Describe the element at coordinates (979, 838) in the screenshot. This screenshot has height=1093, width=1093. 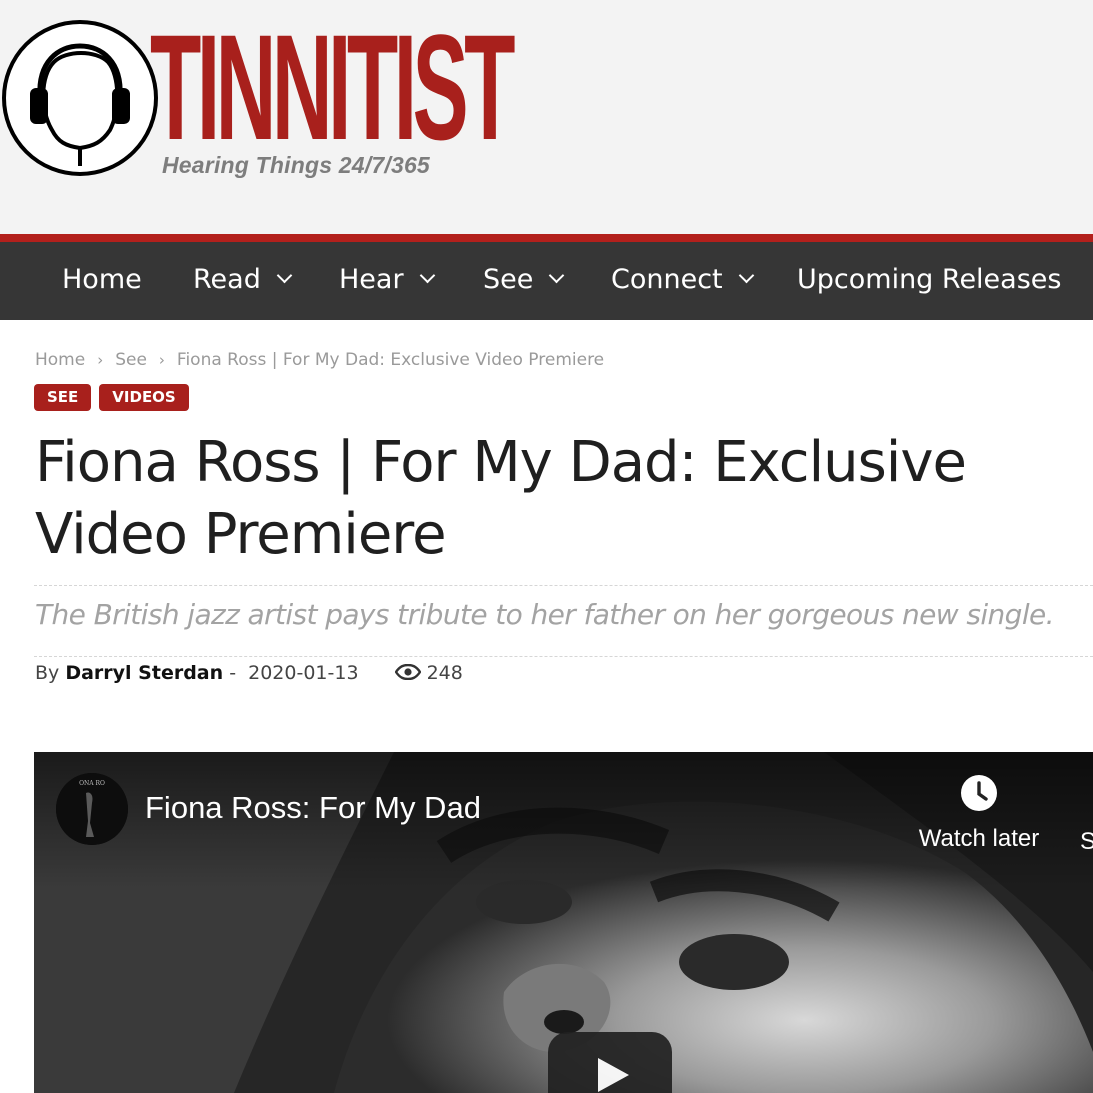
I see `watch-later-label: Watch later` at that location.